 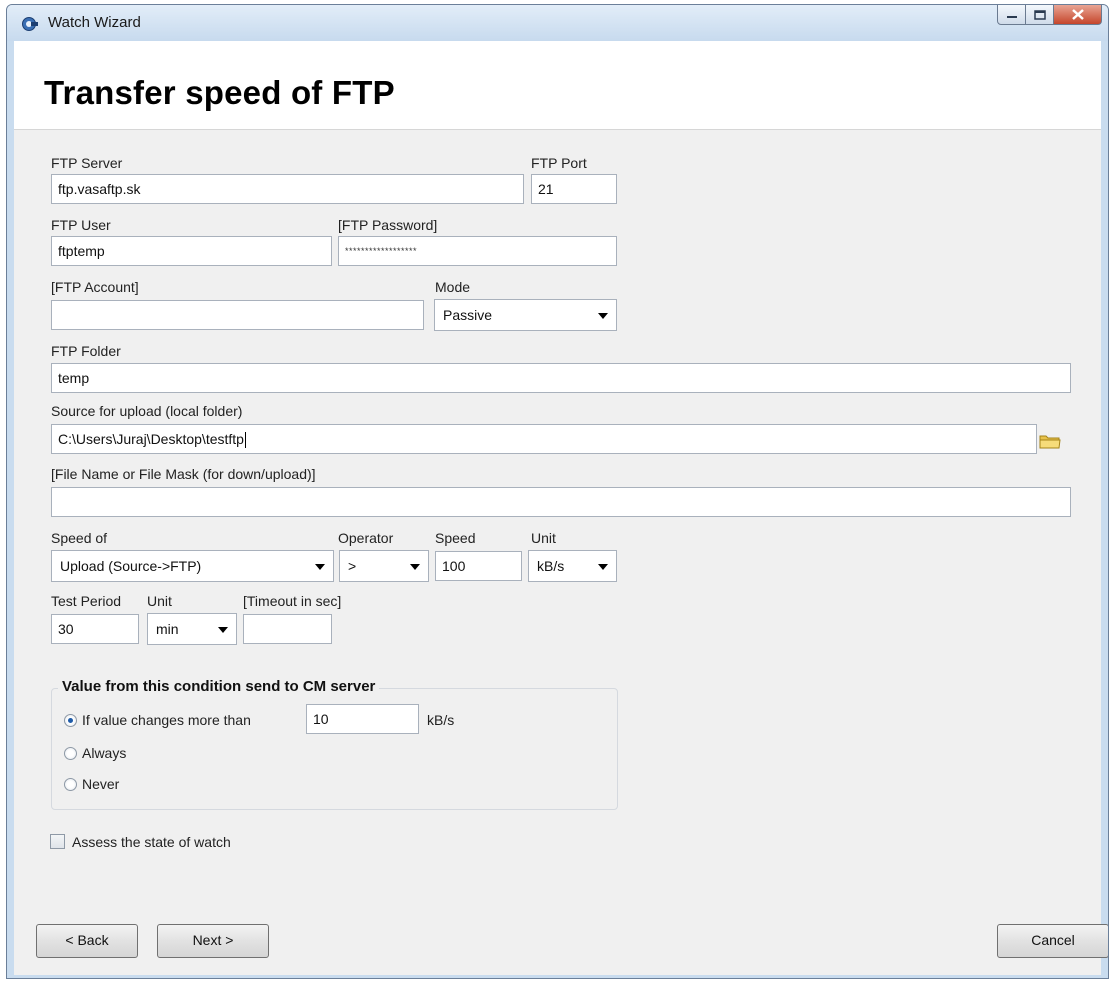 I want to click on radio-always, so click(x=70, y=753).